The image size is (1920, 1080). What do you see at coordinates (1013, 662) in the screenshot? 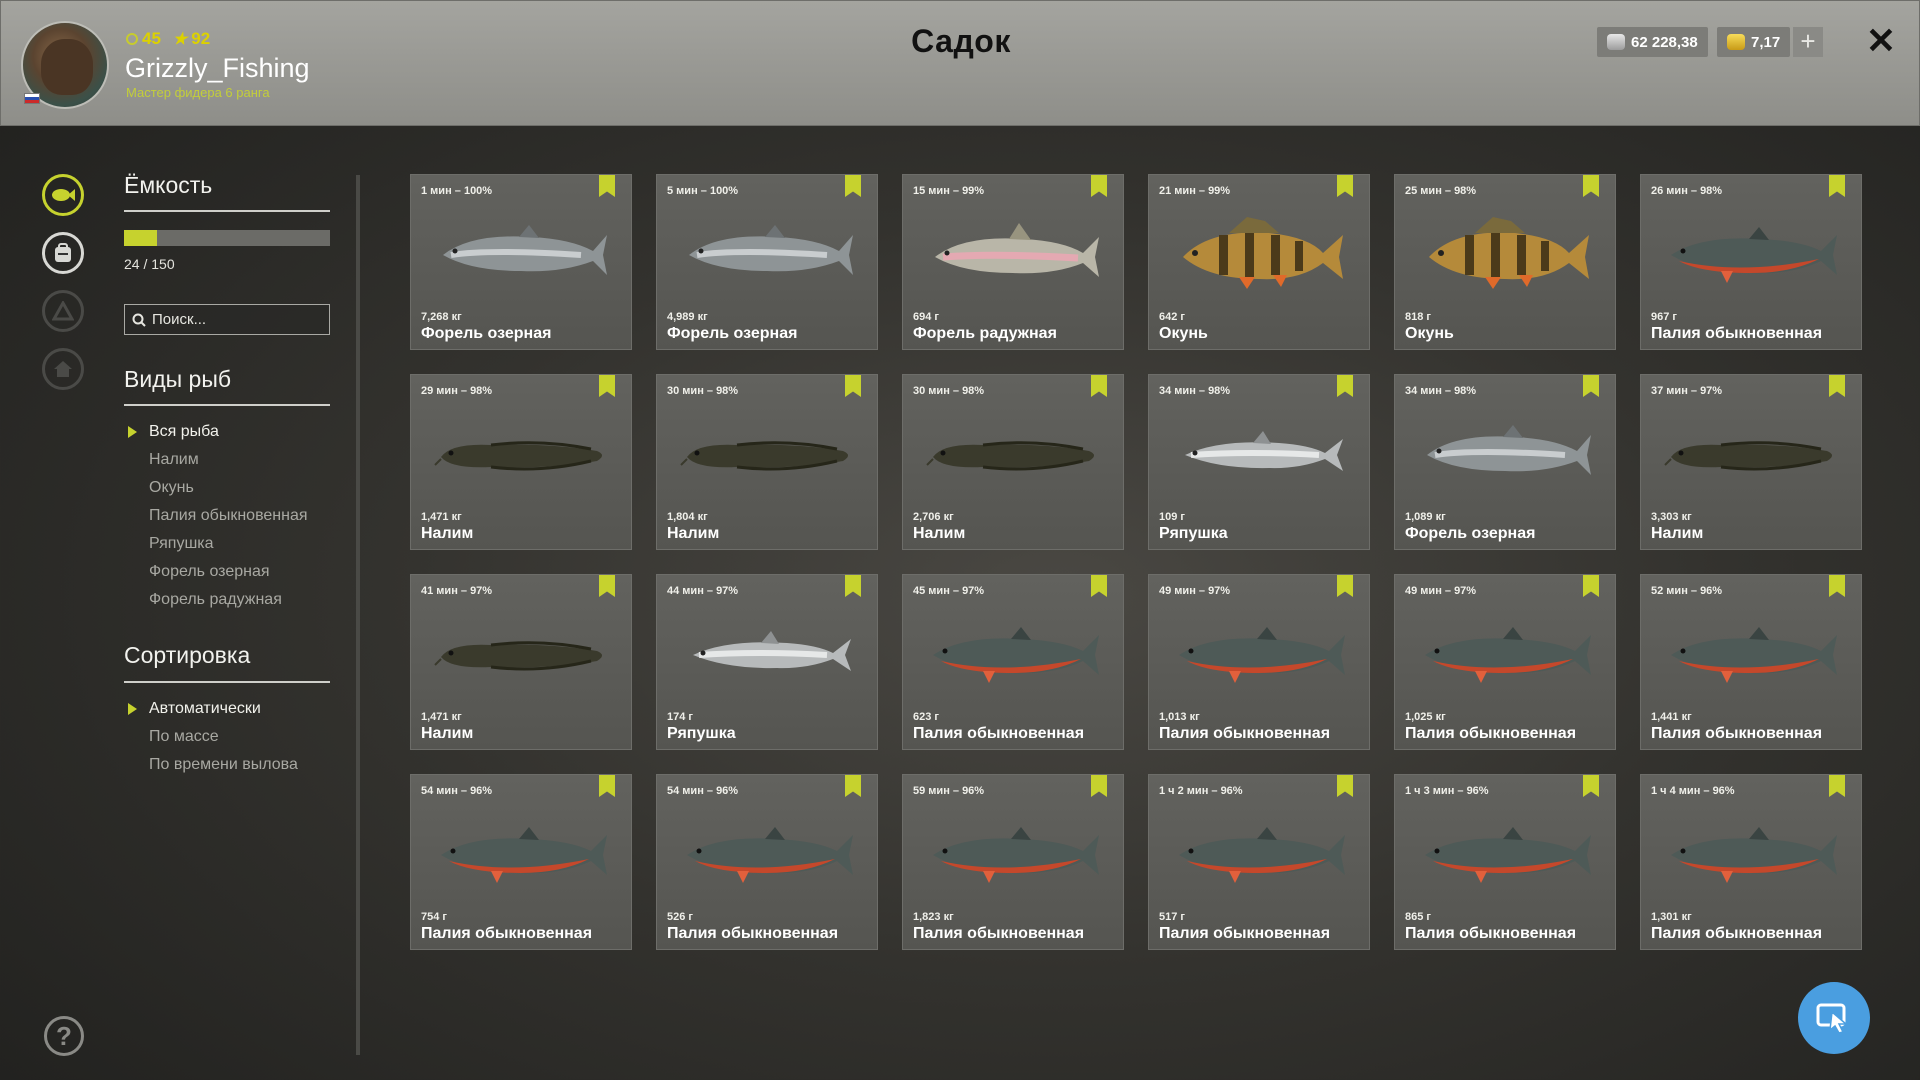
I see `fish-card: 45 мин – 97% 623 г Палия обыкновенная` at bounding box center [1013, 662].